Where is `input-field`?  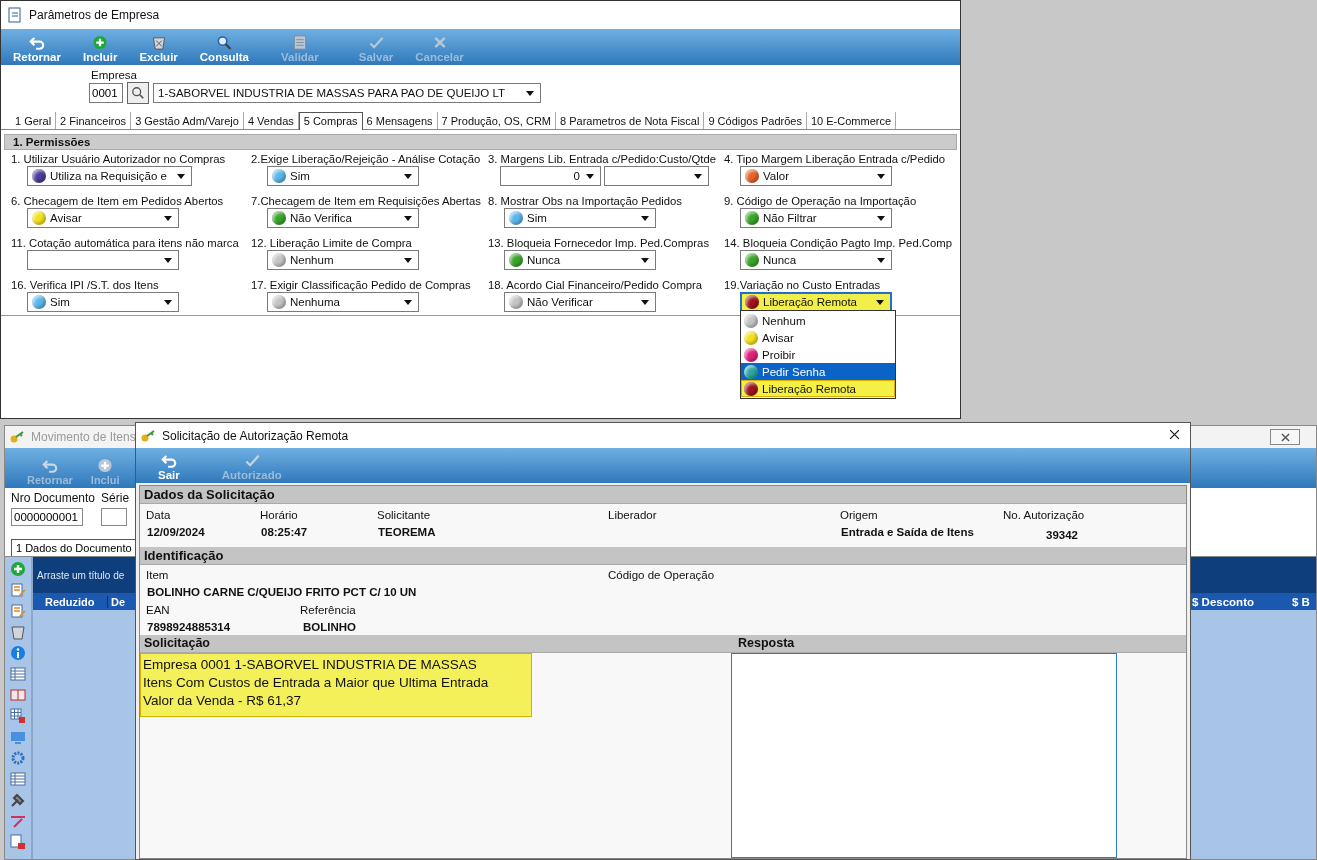 input-field is located at coordinates (114, 517).